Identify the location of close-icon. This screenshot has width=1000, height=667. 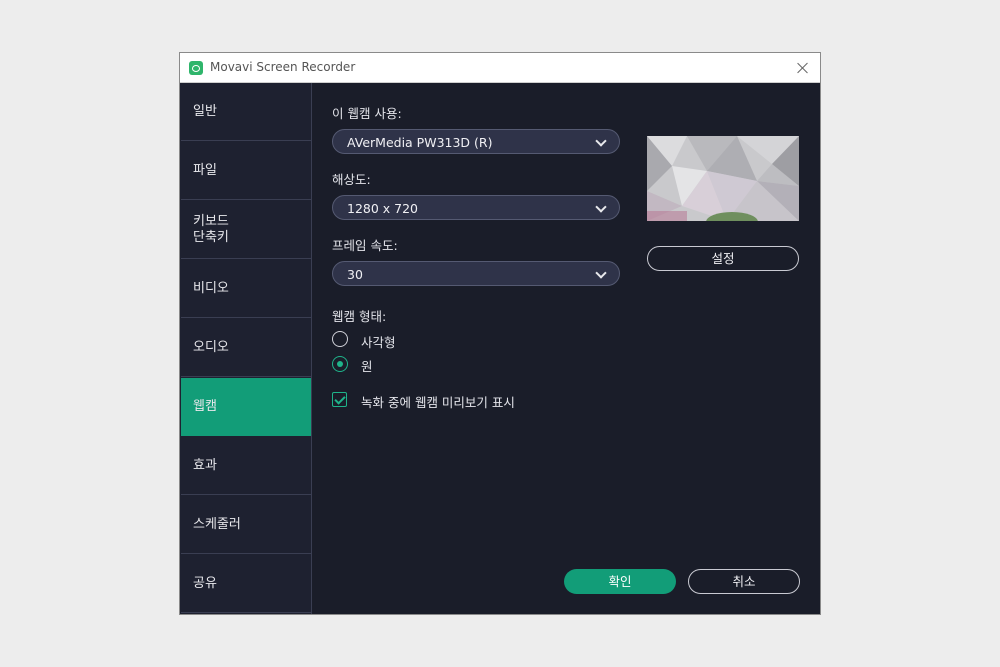
(803, 68).